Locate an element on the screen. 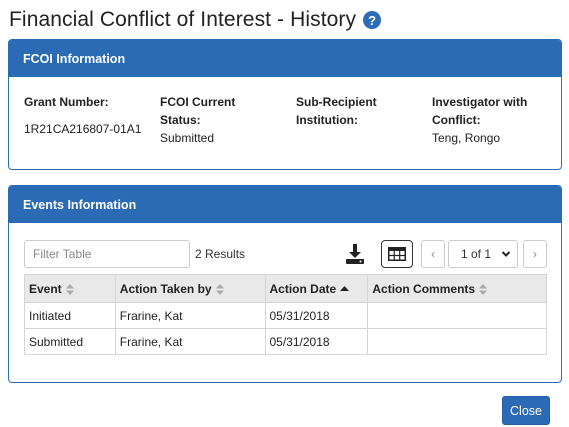 The height and width of the screenshot is (427, 569). chevron-down-icon is located at coordinates (506, 254).